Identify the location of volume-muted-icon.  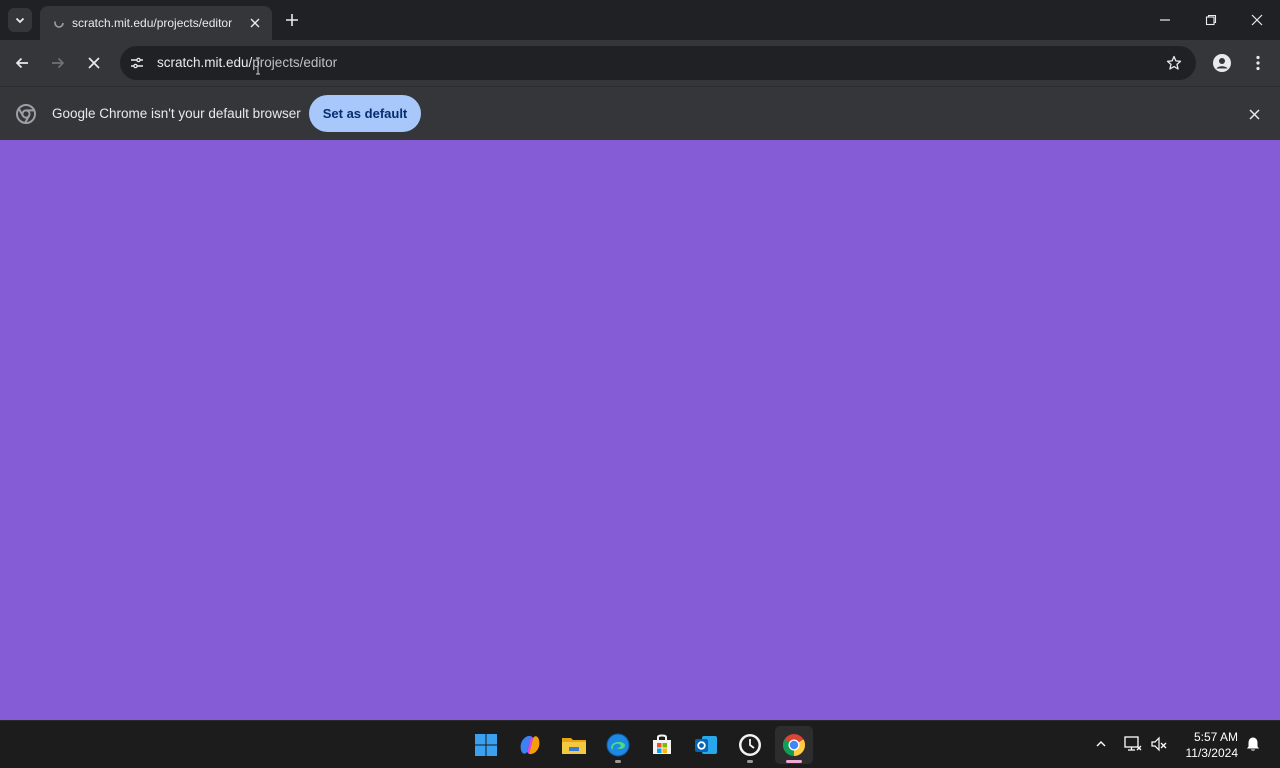
(1159, 744).